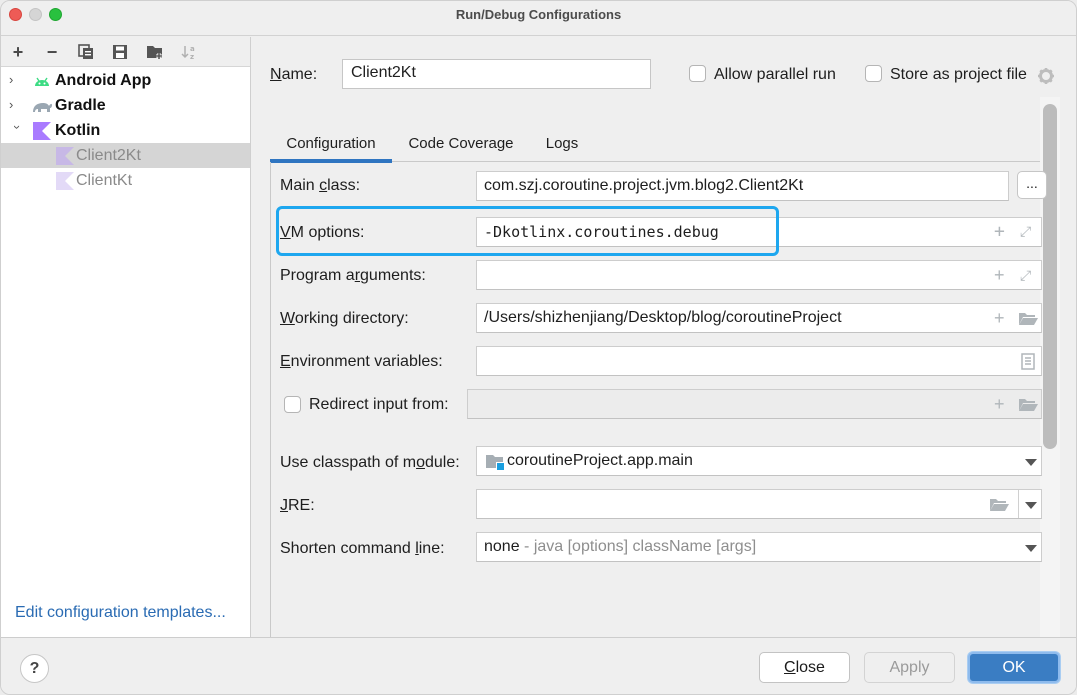  What do you see at coordinates (1028, 361) in the screenshot?
I see `document-list-icon` at bounding box center [1028, 361].